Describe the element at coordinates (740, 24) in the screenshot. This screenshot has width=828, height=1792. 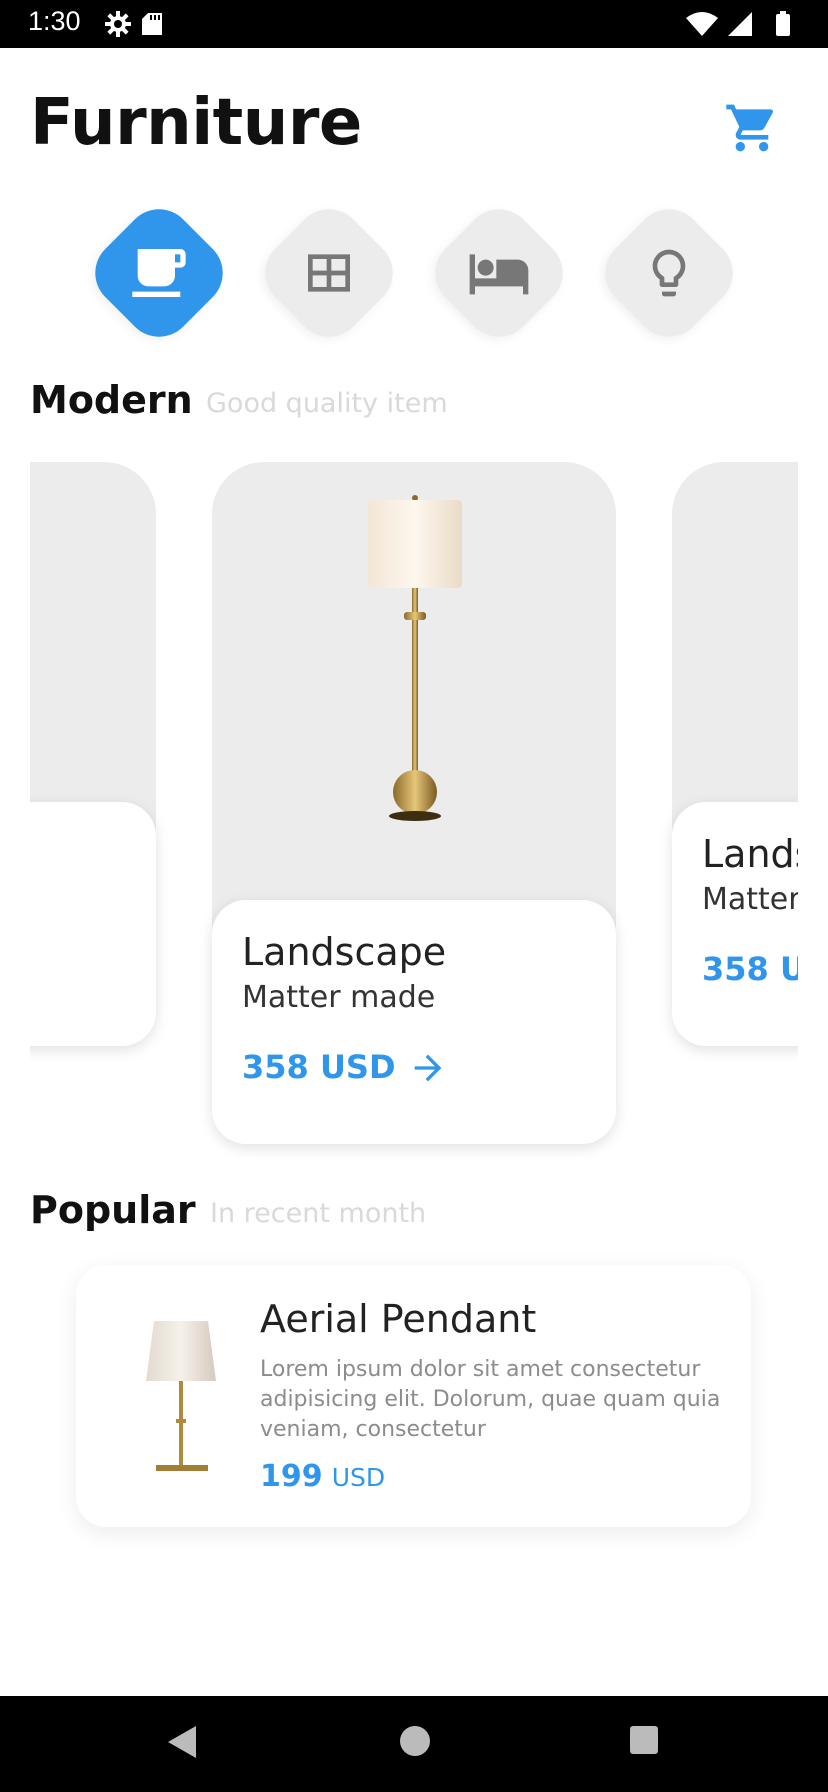
I see `cellular-signal-icon` at that location.